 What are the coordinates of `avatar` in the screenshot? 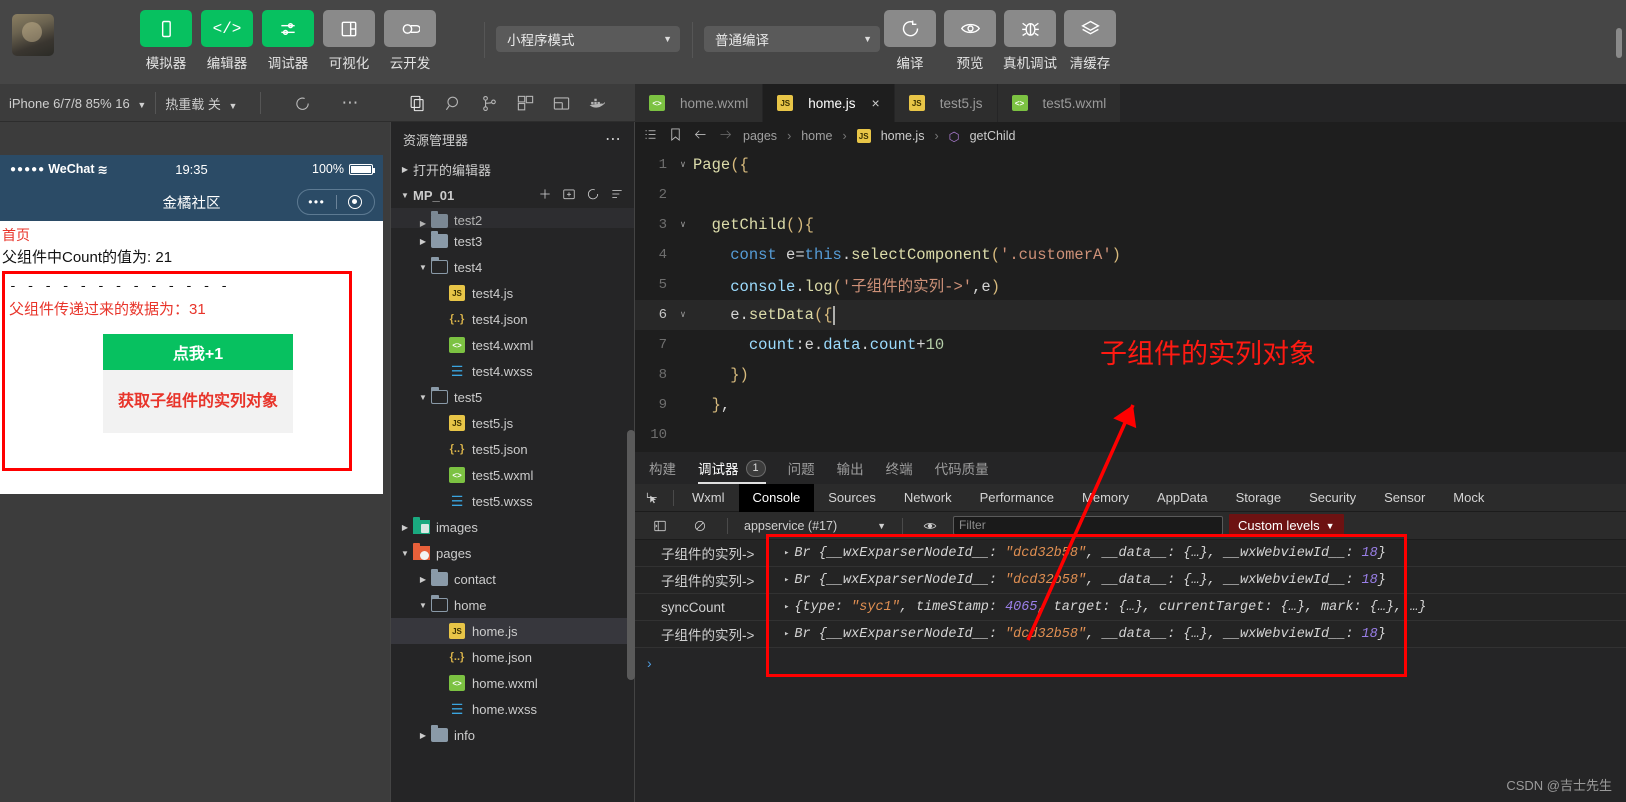 It's located at (33, 35).